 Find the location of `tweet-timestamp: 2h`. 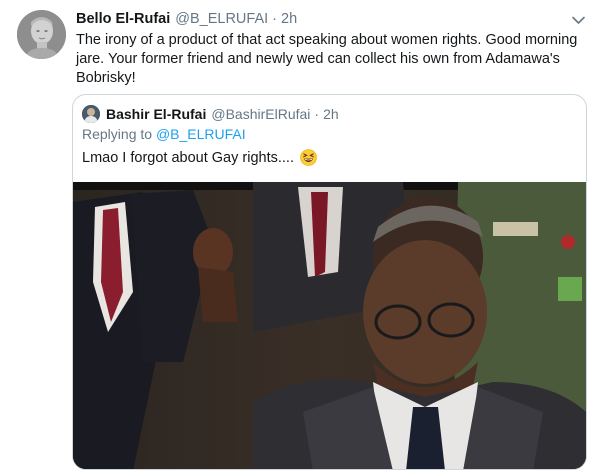

tweet-timestamp: 2h is located at coordinates (289, 19).